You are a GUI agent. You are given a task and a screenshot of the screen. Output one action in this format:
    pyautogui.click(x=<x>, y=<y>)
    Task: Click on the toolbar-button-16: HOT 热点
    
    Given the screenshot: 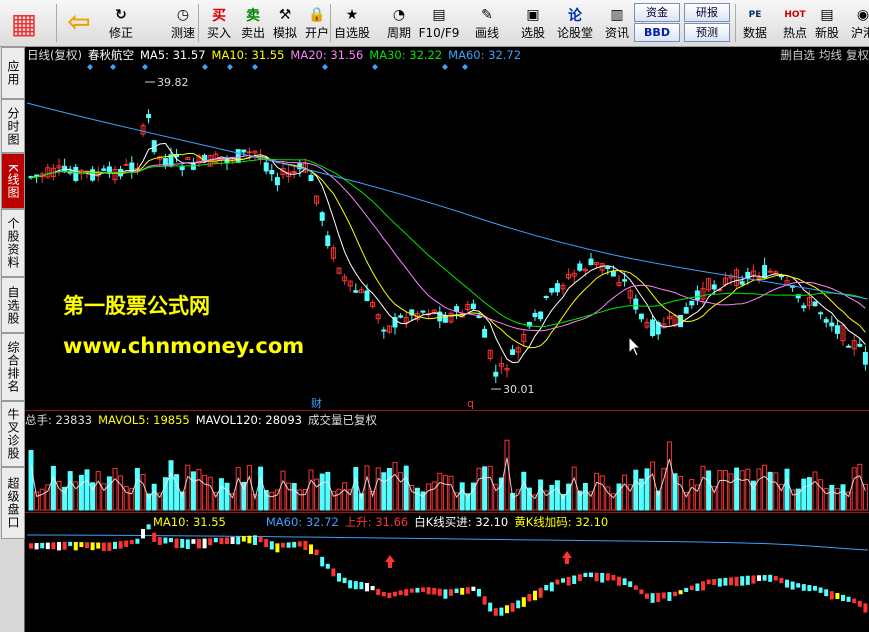 What is the action you would take?
    pyautogui.click(x=795, y=23)
    